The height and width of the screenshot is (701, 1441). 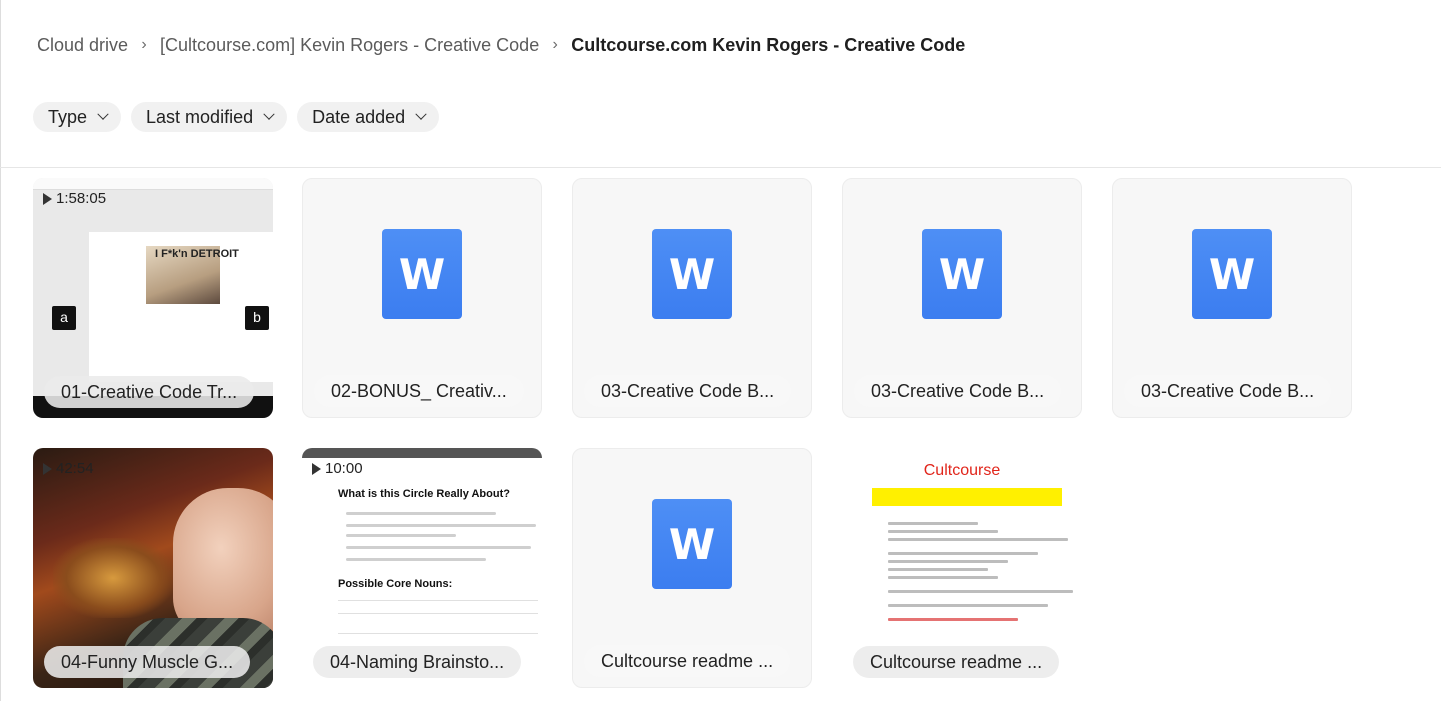 I want to click on filter-date-added-dropdown: Date added, so click(x=368, y=117).